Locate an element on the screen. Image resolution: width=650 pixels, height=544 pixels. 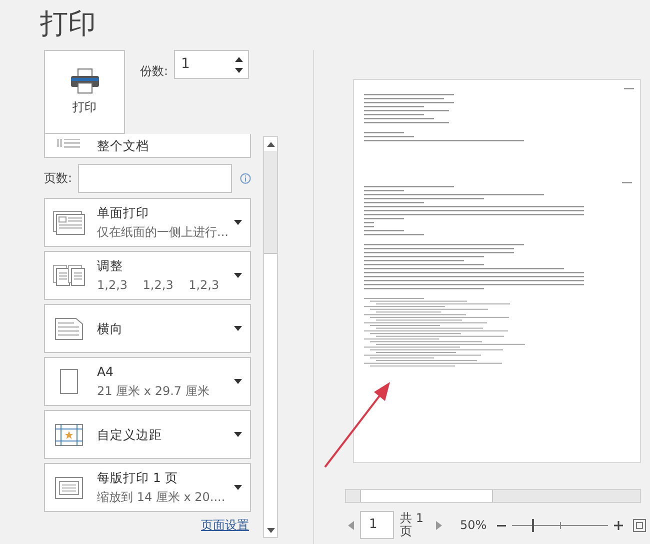
page-number-field: 1 is located at coordinates (377, 525).